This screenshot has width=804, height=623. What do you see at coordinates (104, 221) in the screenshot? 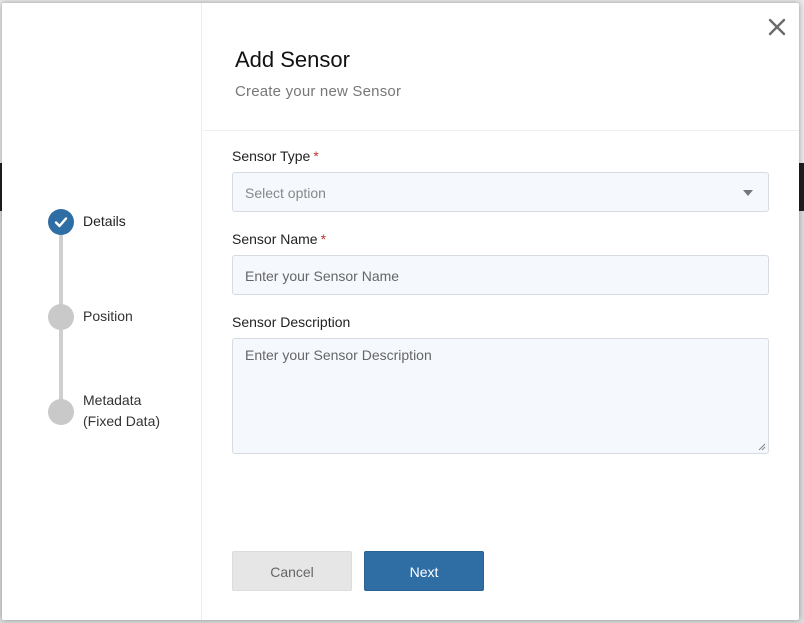
I see `step-details-label: Details` at bounding box center [104, 221].